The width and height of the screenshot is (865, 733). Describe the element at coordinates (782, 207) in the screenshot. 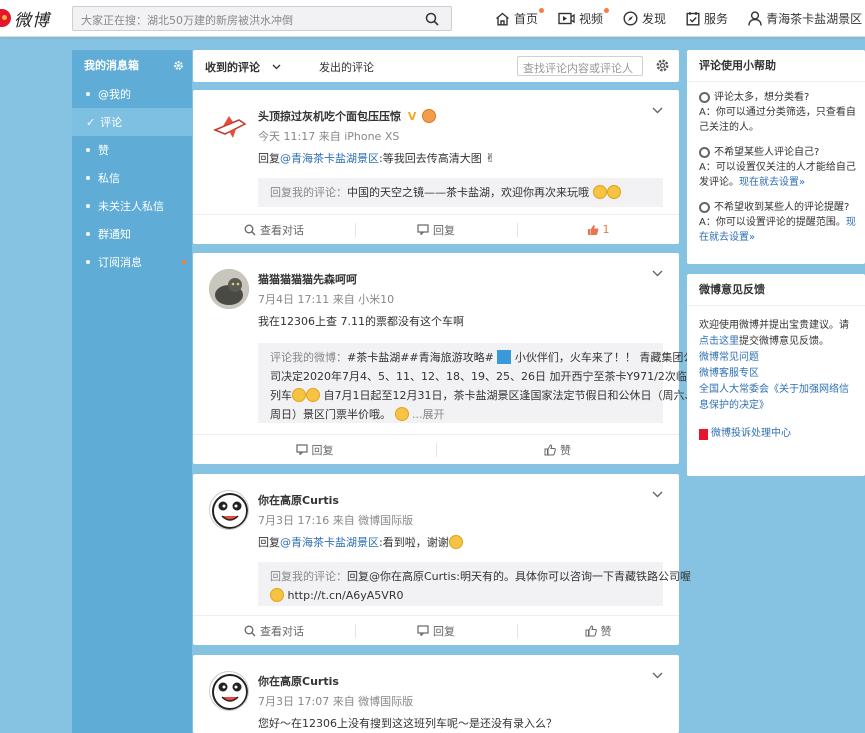

I see `help-question-text: 不希望收到某些人的评论提醒?` at that location.